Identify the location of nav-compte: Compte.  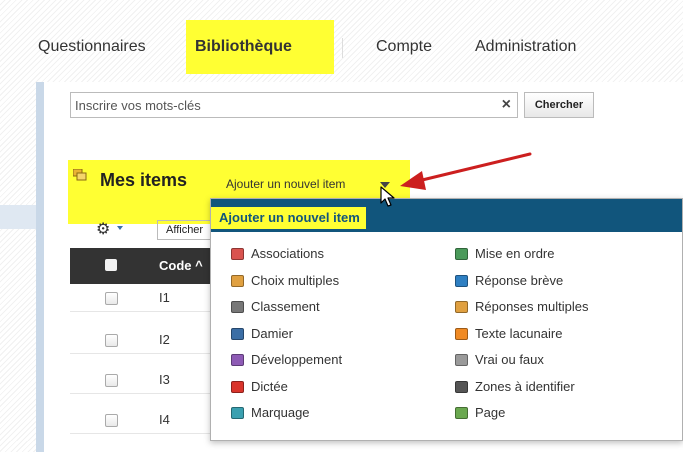
(404, 47).